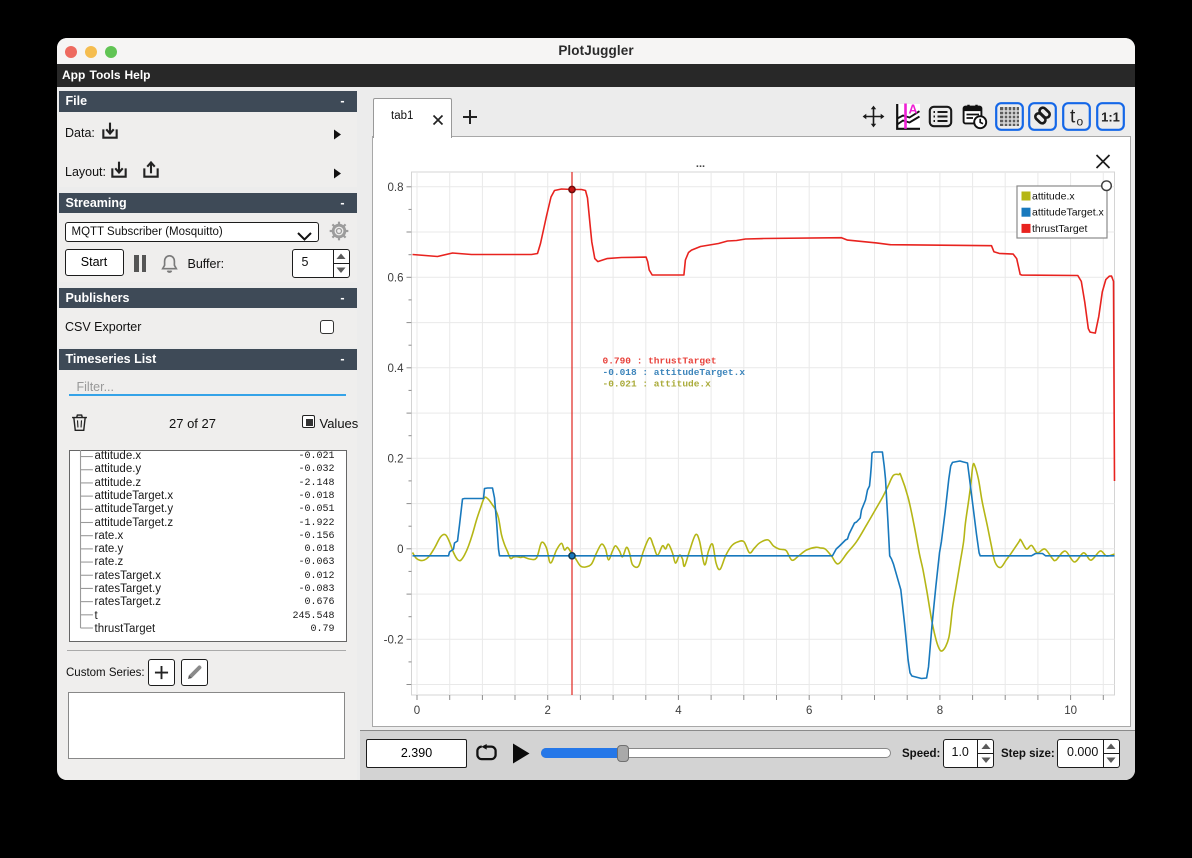 This screenshot has height=858, width=1192. Describe the element at coordinates (1070, 711) in the screenshot. I see `svg-text: 10` at that location.